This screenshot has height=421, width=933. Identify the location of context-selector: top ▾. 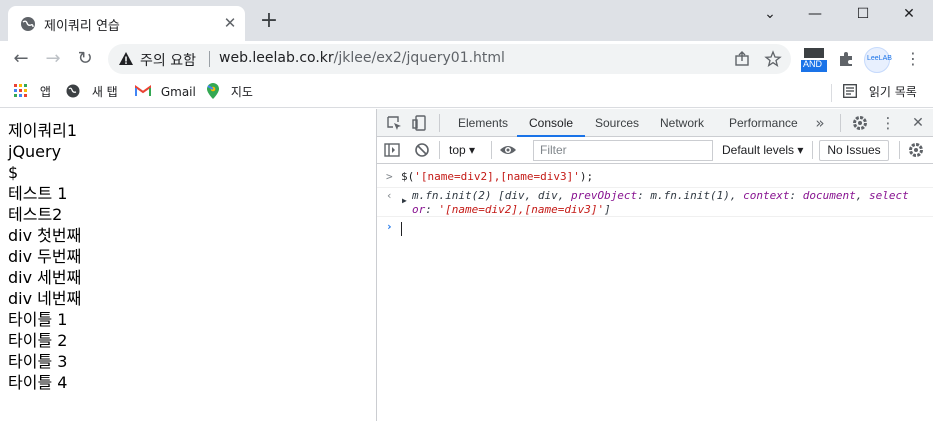
(462, 150).